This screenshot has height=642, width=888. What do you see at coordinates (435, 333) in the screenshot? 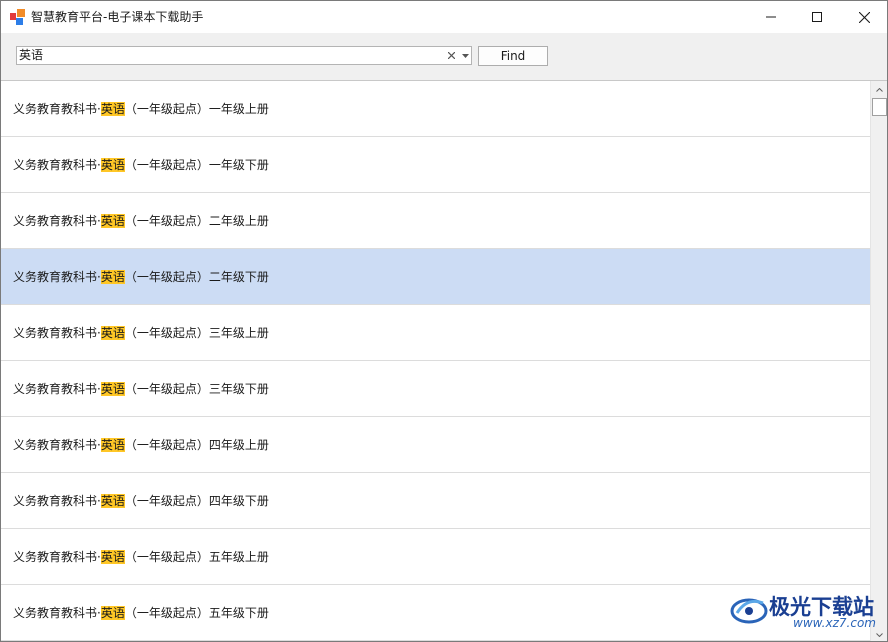
I see `list-item: 义务教育教科书·英语（一年级起点）三年级上册` at bounding box center [435, 333].